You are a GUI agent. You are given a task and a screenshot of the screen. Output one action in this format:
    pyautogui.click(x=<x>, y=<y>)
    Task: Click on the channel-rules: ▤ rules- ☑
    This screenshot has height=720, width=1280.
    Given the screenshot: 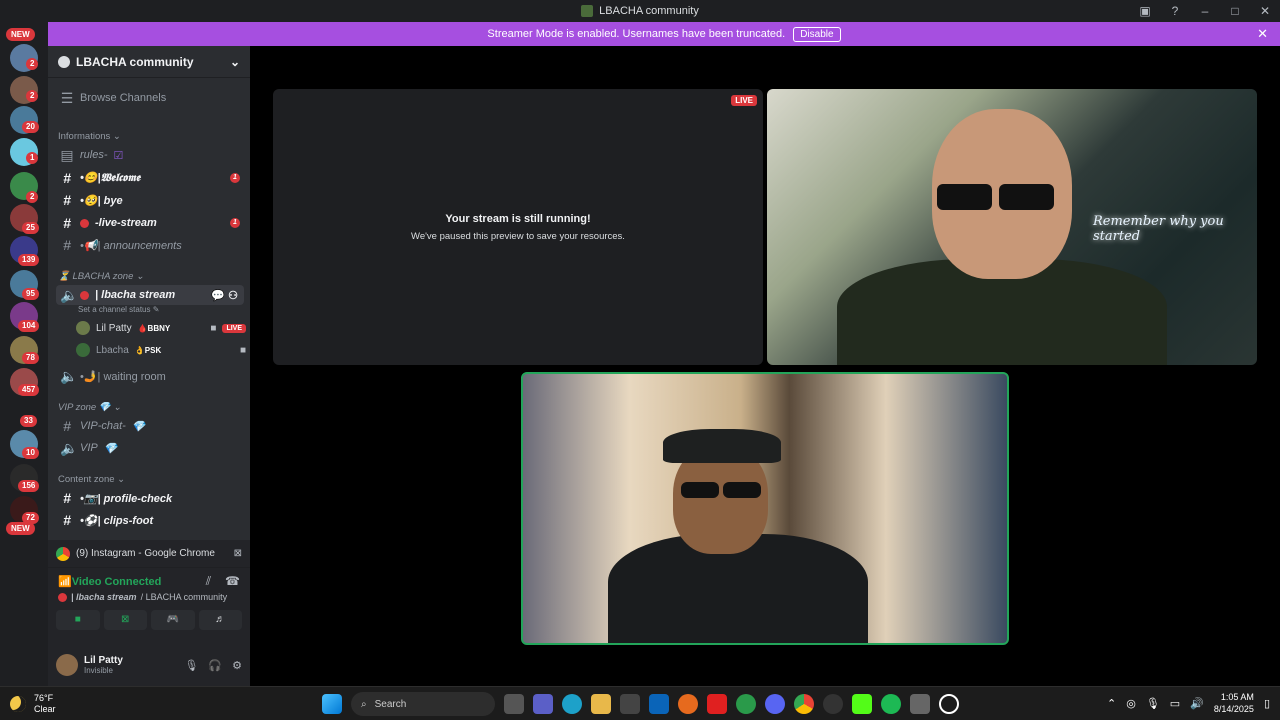 What is the action you would take?
    pyautogui.click(x=150, y=155)
    